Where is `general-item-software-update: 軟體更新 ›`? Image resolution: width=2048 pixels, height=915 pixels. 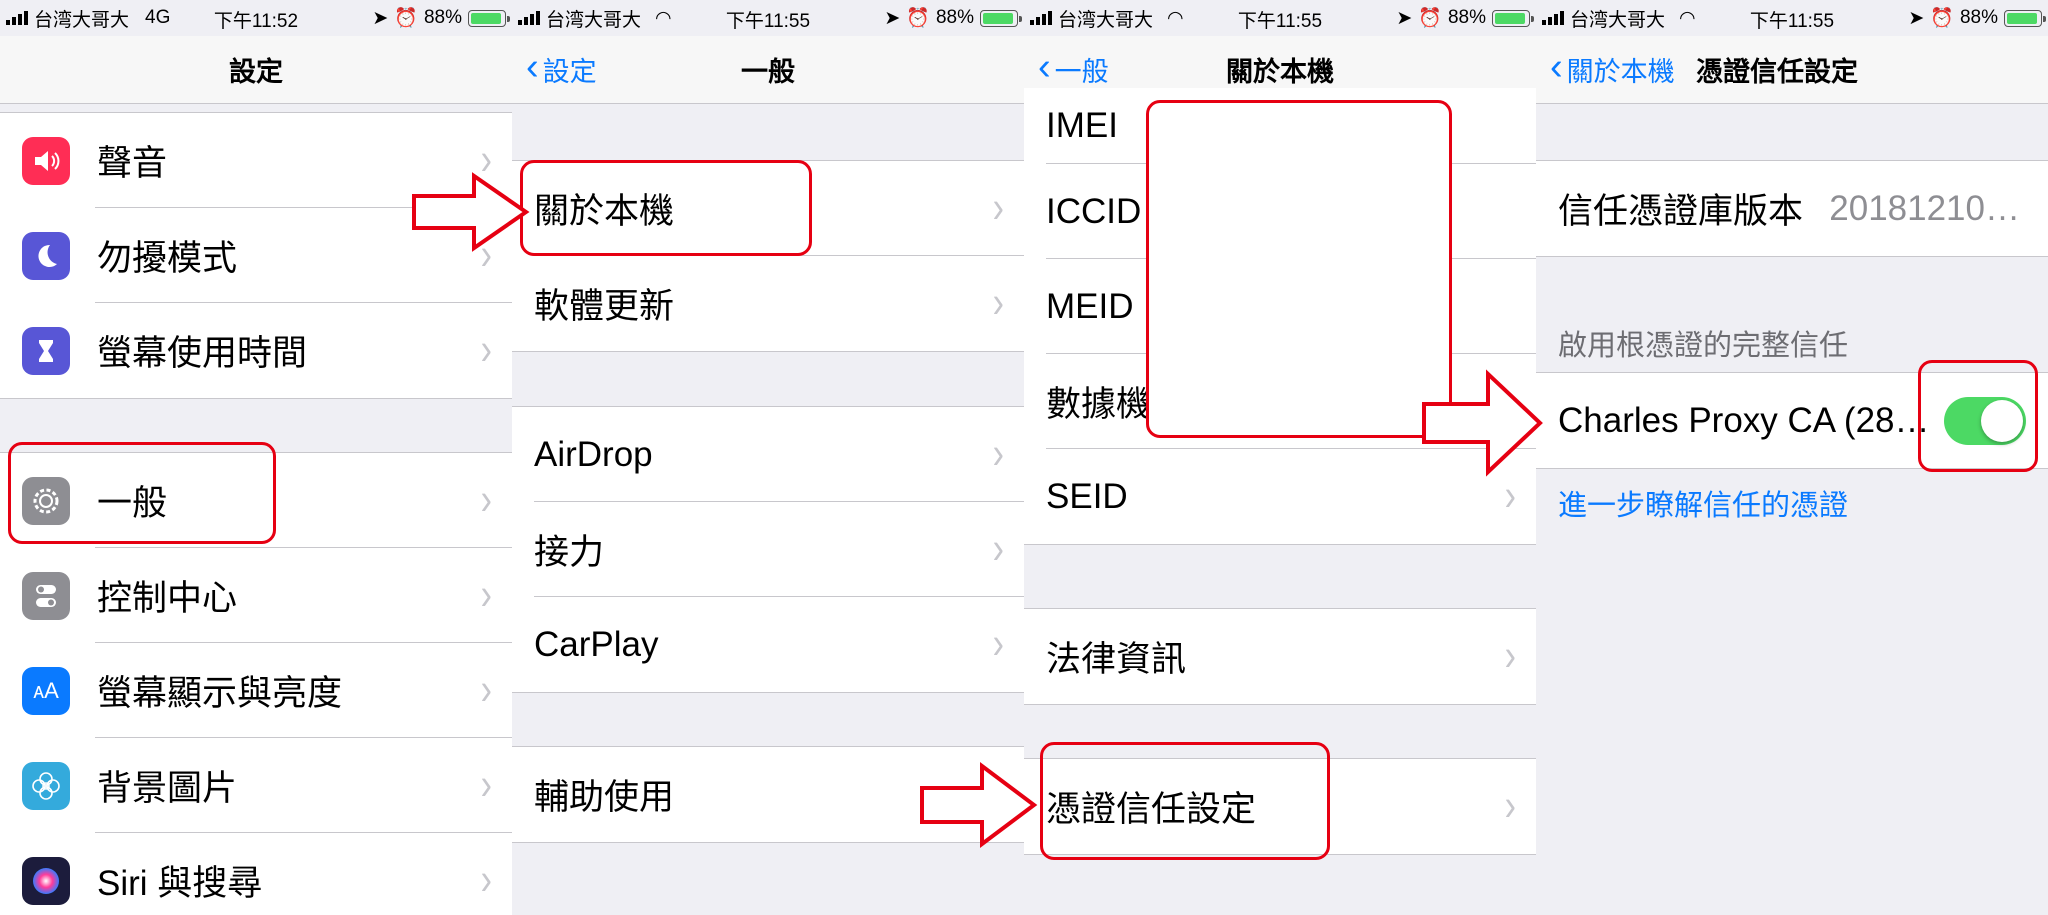 general-item-software-update: 軟體更新 › is located at coordinates (768, 303).